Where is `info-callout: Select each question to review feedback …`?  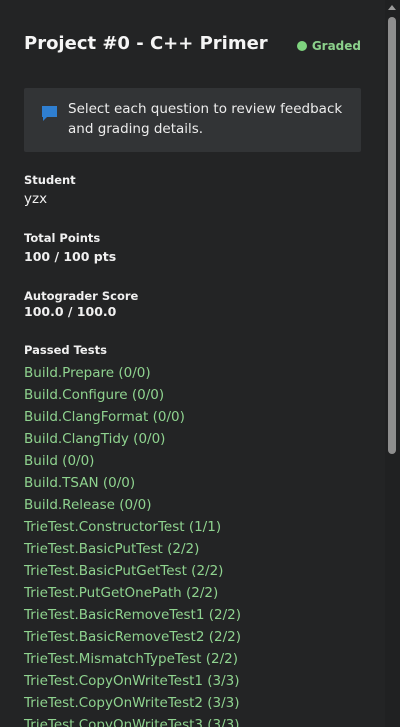 info-callout: Select each question to review feedback … is located at coordinates (192, 120).